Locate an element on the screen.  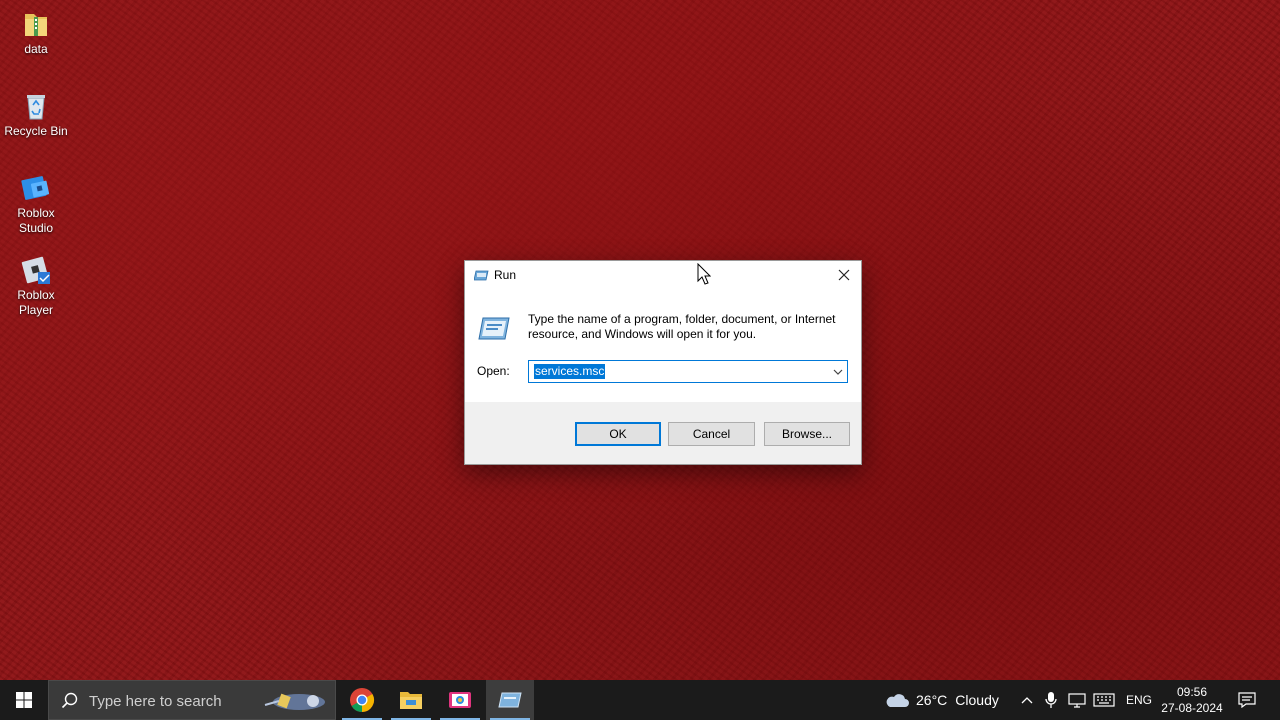
touch-keyboard-button is located at coordinates (1104, 700).